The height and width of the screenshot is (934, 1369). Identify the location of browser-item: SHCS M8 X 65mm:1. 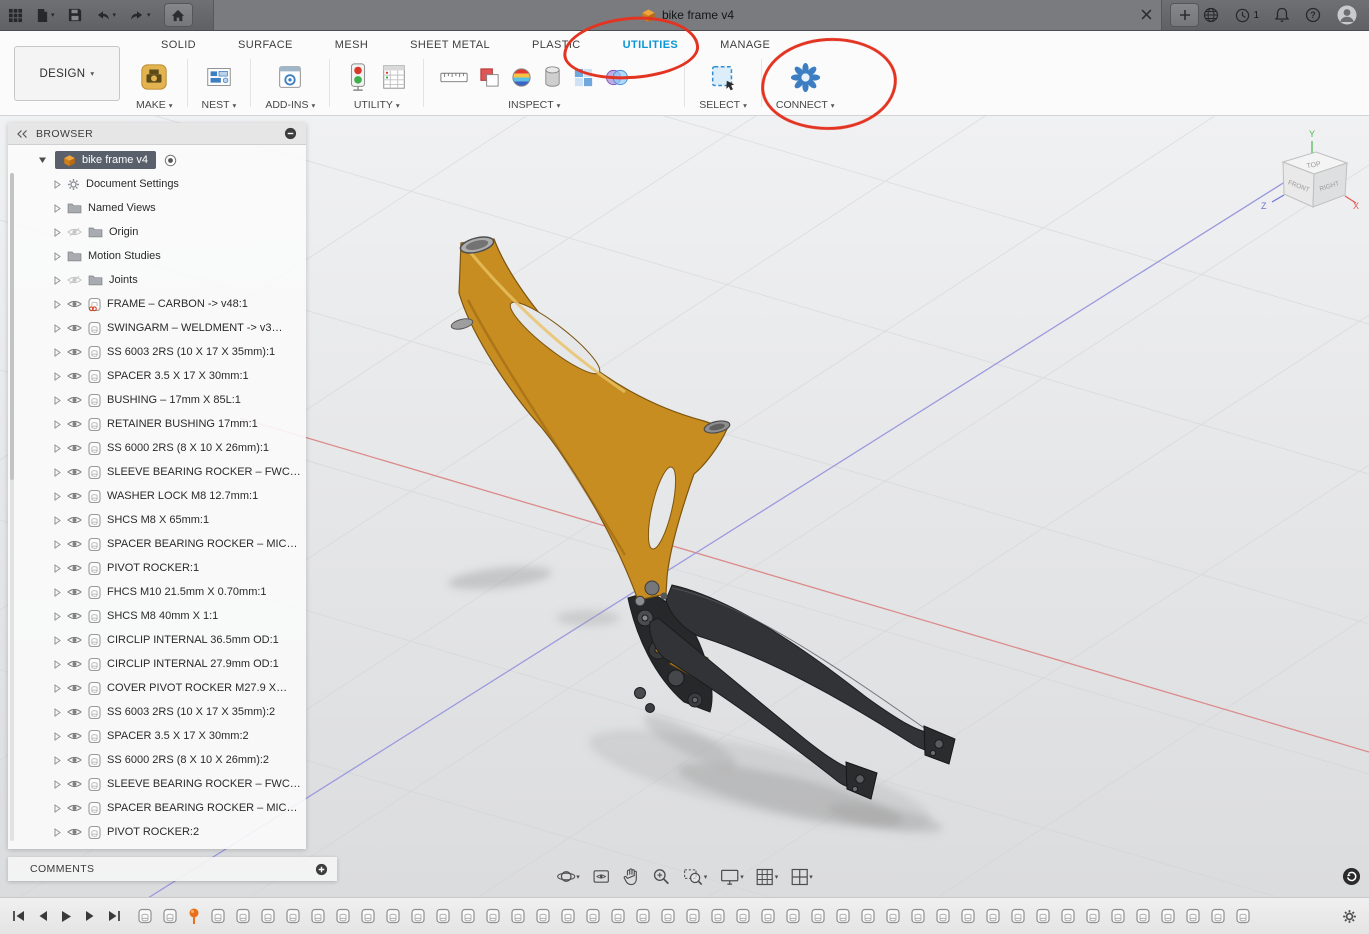
(157, 520).